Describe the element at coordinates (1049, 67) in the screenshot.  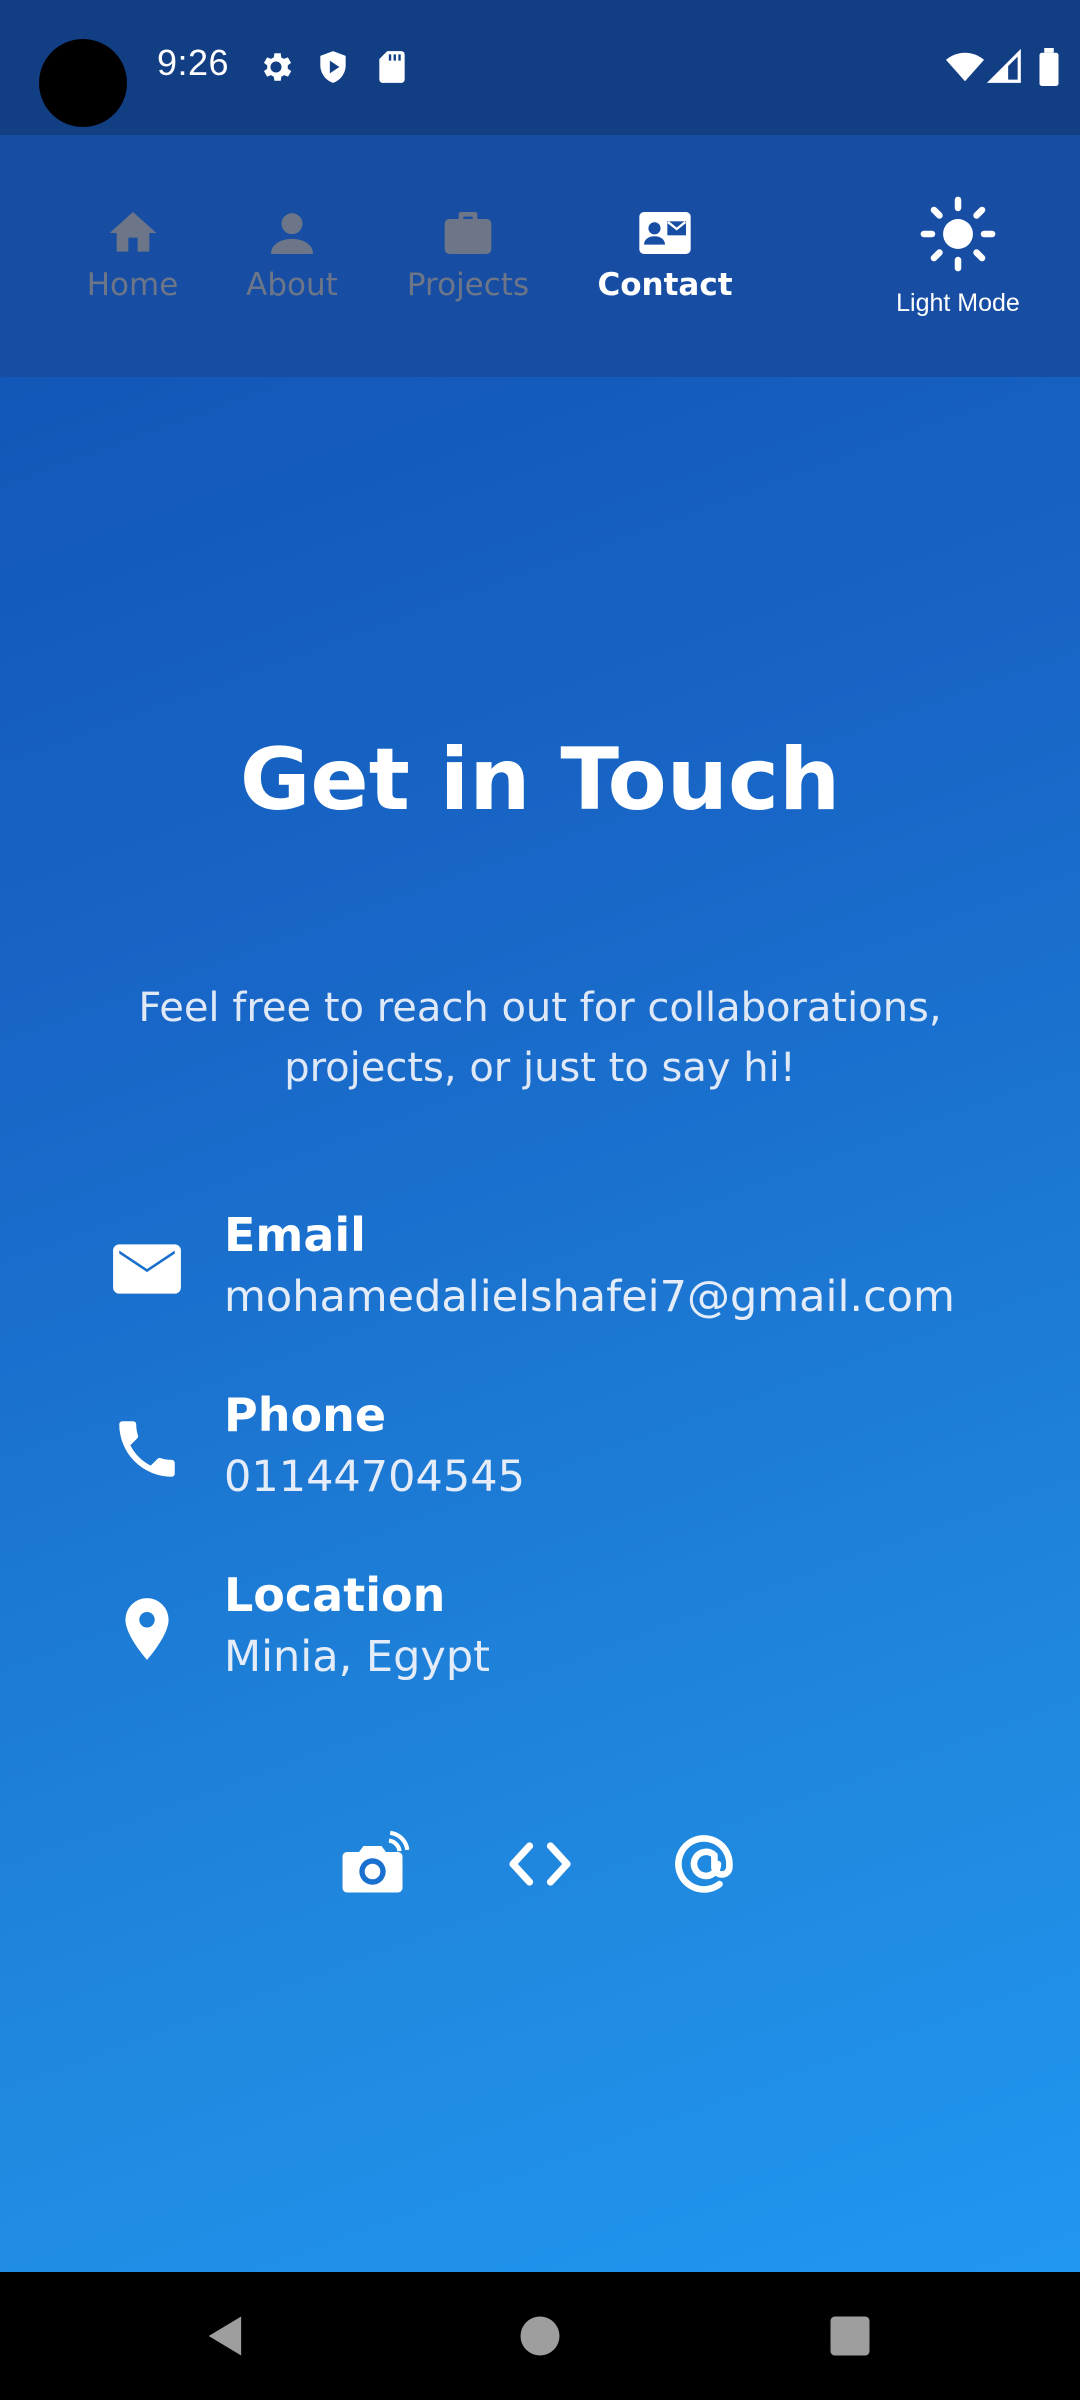
I see `battery-icon` at that location.